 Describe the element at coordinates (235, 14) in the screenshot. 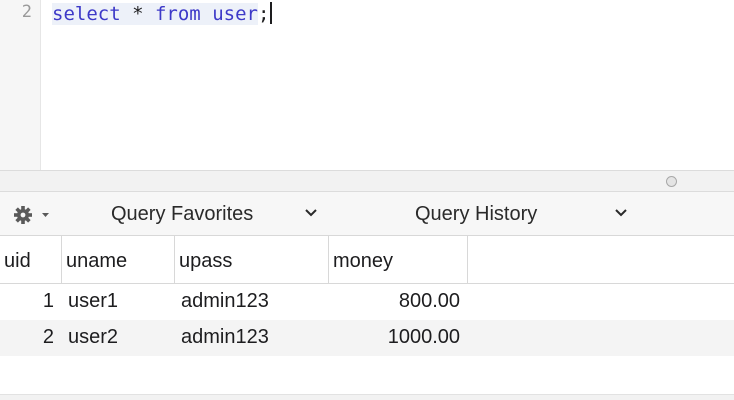

I see `table-name: user` at that location.